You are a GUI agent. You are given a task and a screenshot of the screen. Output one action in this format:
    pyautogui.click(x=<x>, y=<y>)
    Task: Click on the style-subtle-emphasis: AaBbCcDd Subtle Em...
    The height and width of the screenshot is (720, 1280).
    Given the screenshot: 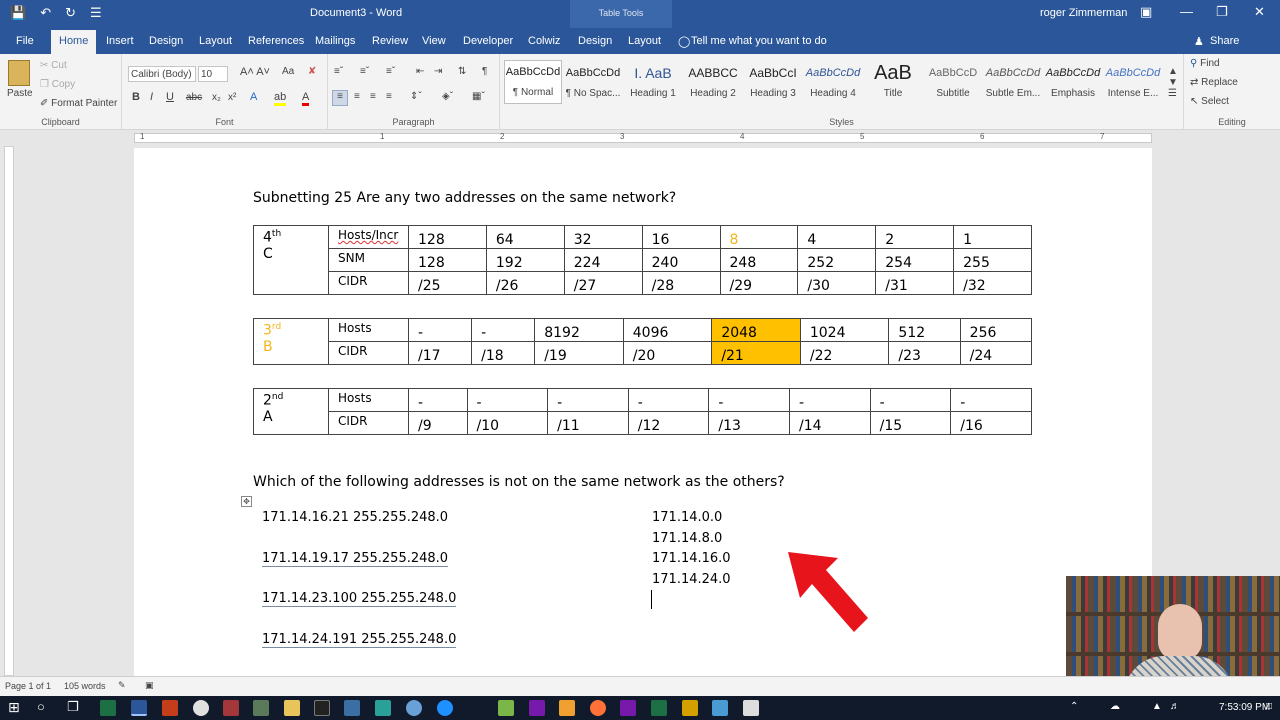 What is the action you would take?
    pyautogui.click(x=1013, y=80)
    